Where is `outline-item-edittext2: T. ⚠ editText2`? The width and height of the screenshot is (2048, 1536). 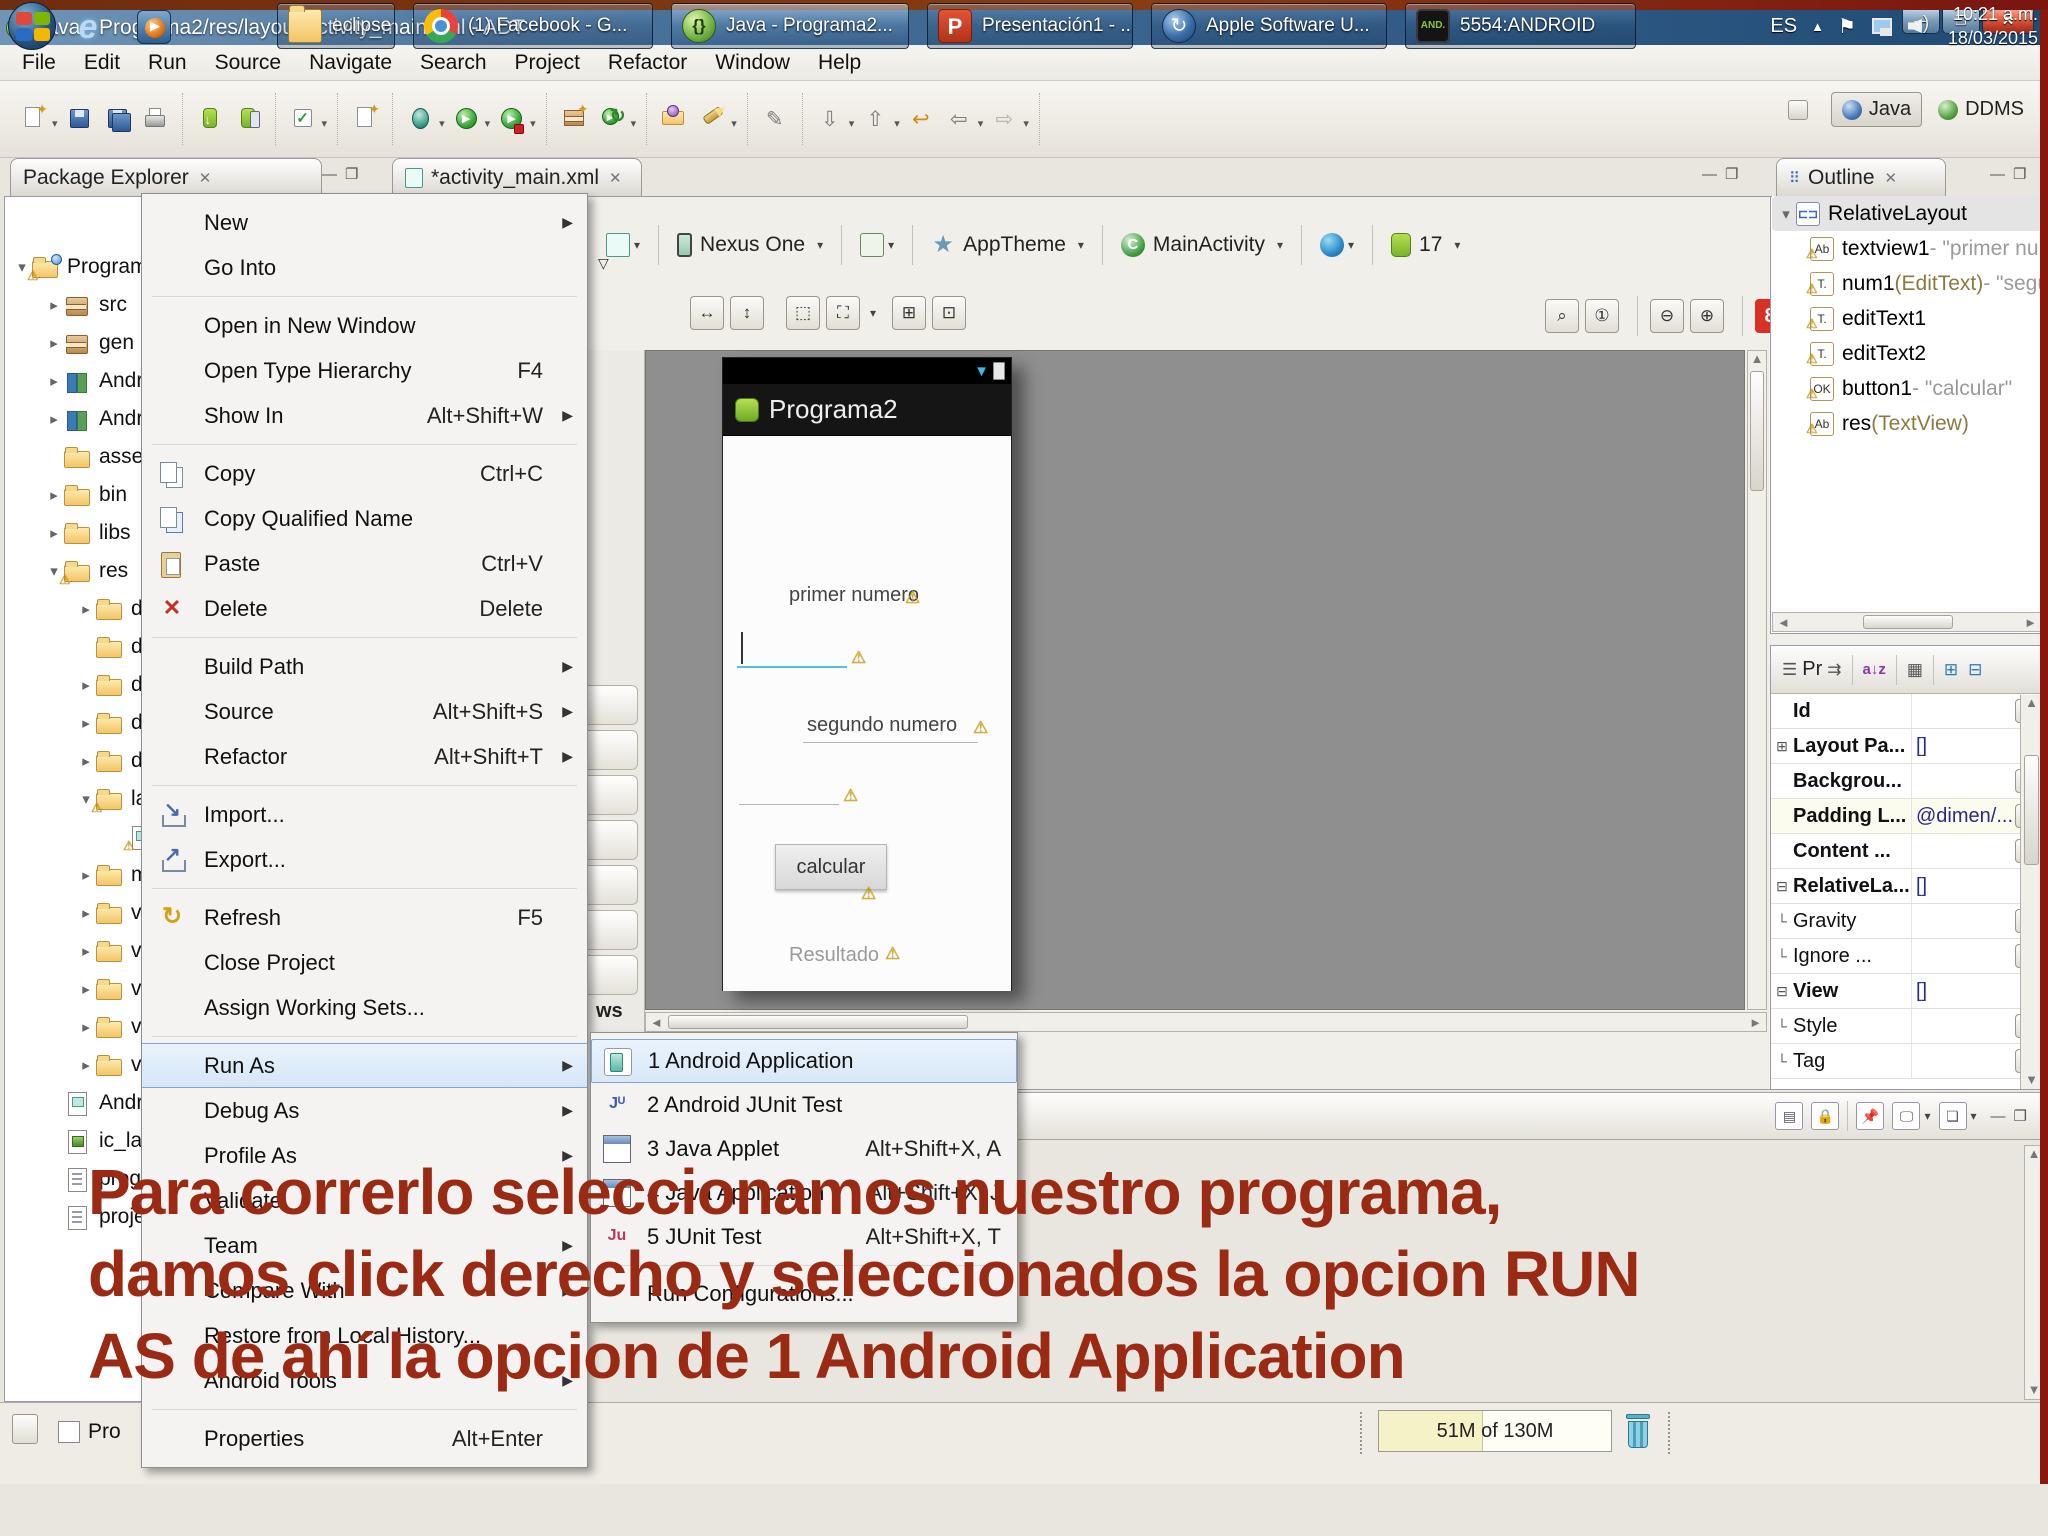
outline-item-edittext2: T. ⚠ editText2 is located at coordinates (1907, 353).